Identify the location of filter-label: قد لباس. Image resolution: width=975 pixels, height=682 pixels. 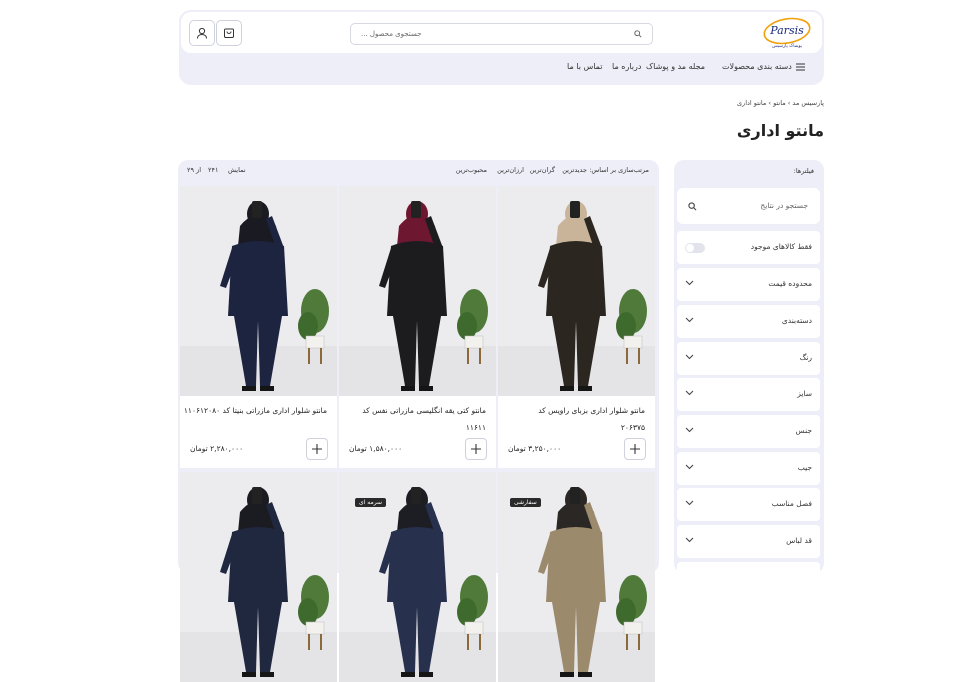
(799, 540).